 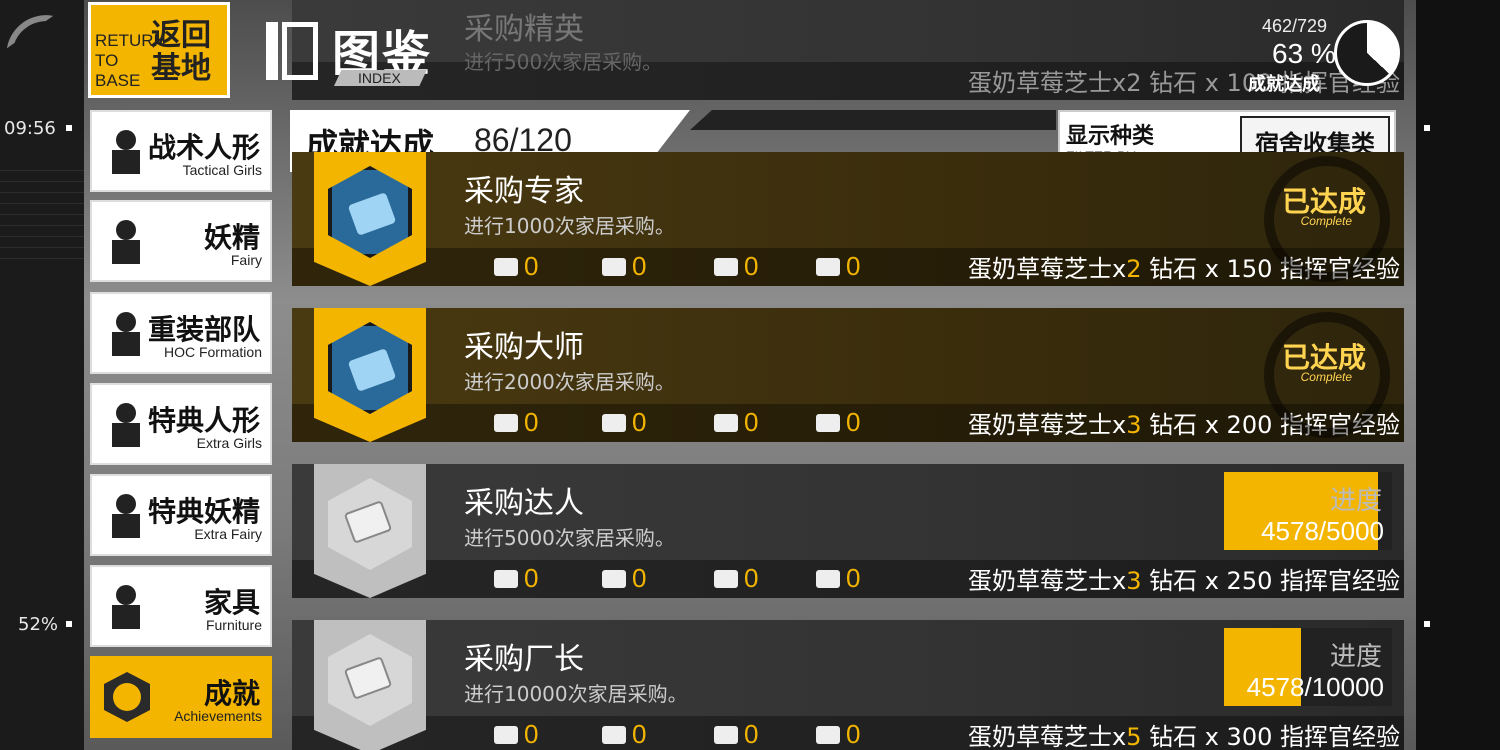 What do you see at coordinates (524, 191) in the screenshot?
I see `card-name: 采购专家` at bounding box center [524, 191].